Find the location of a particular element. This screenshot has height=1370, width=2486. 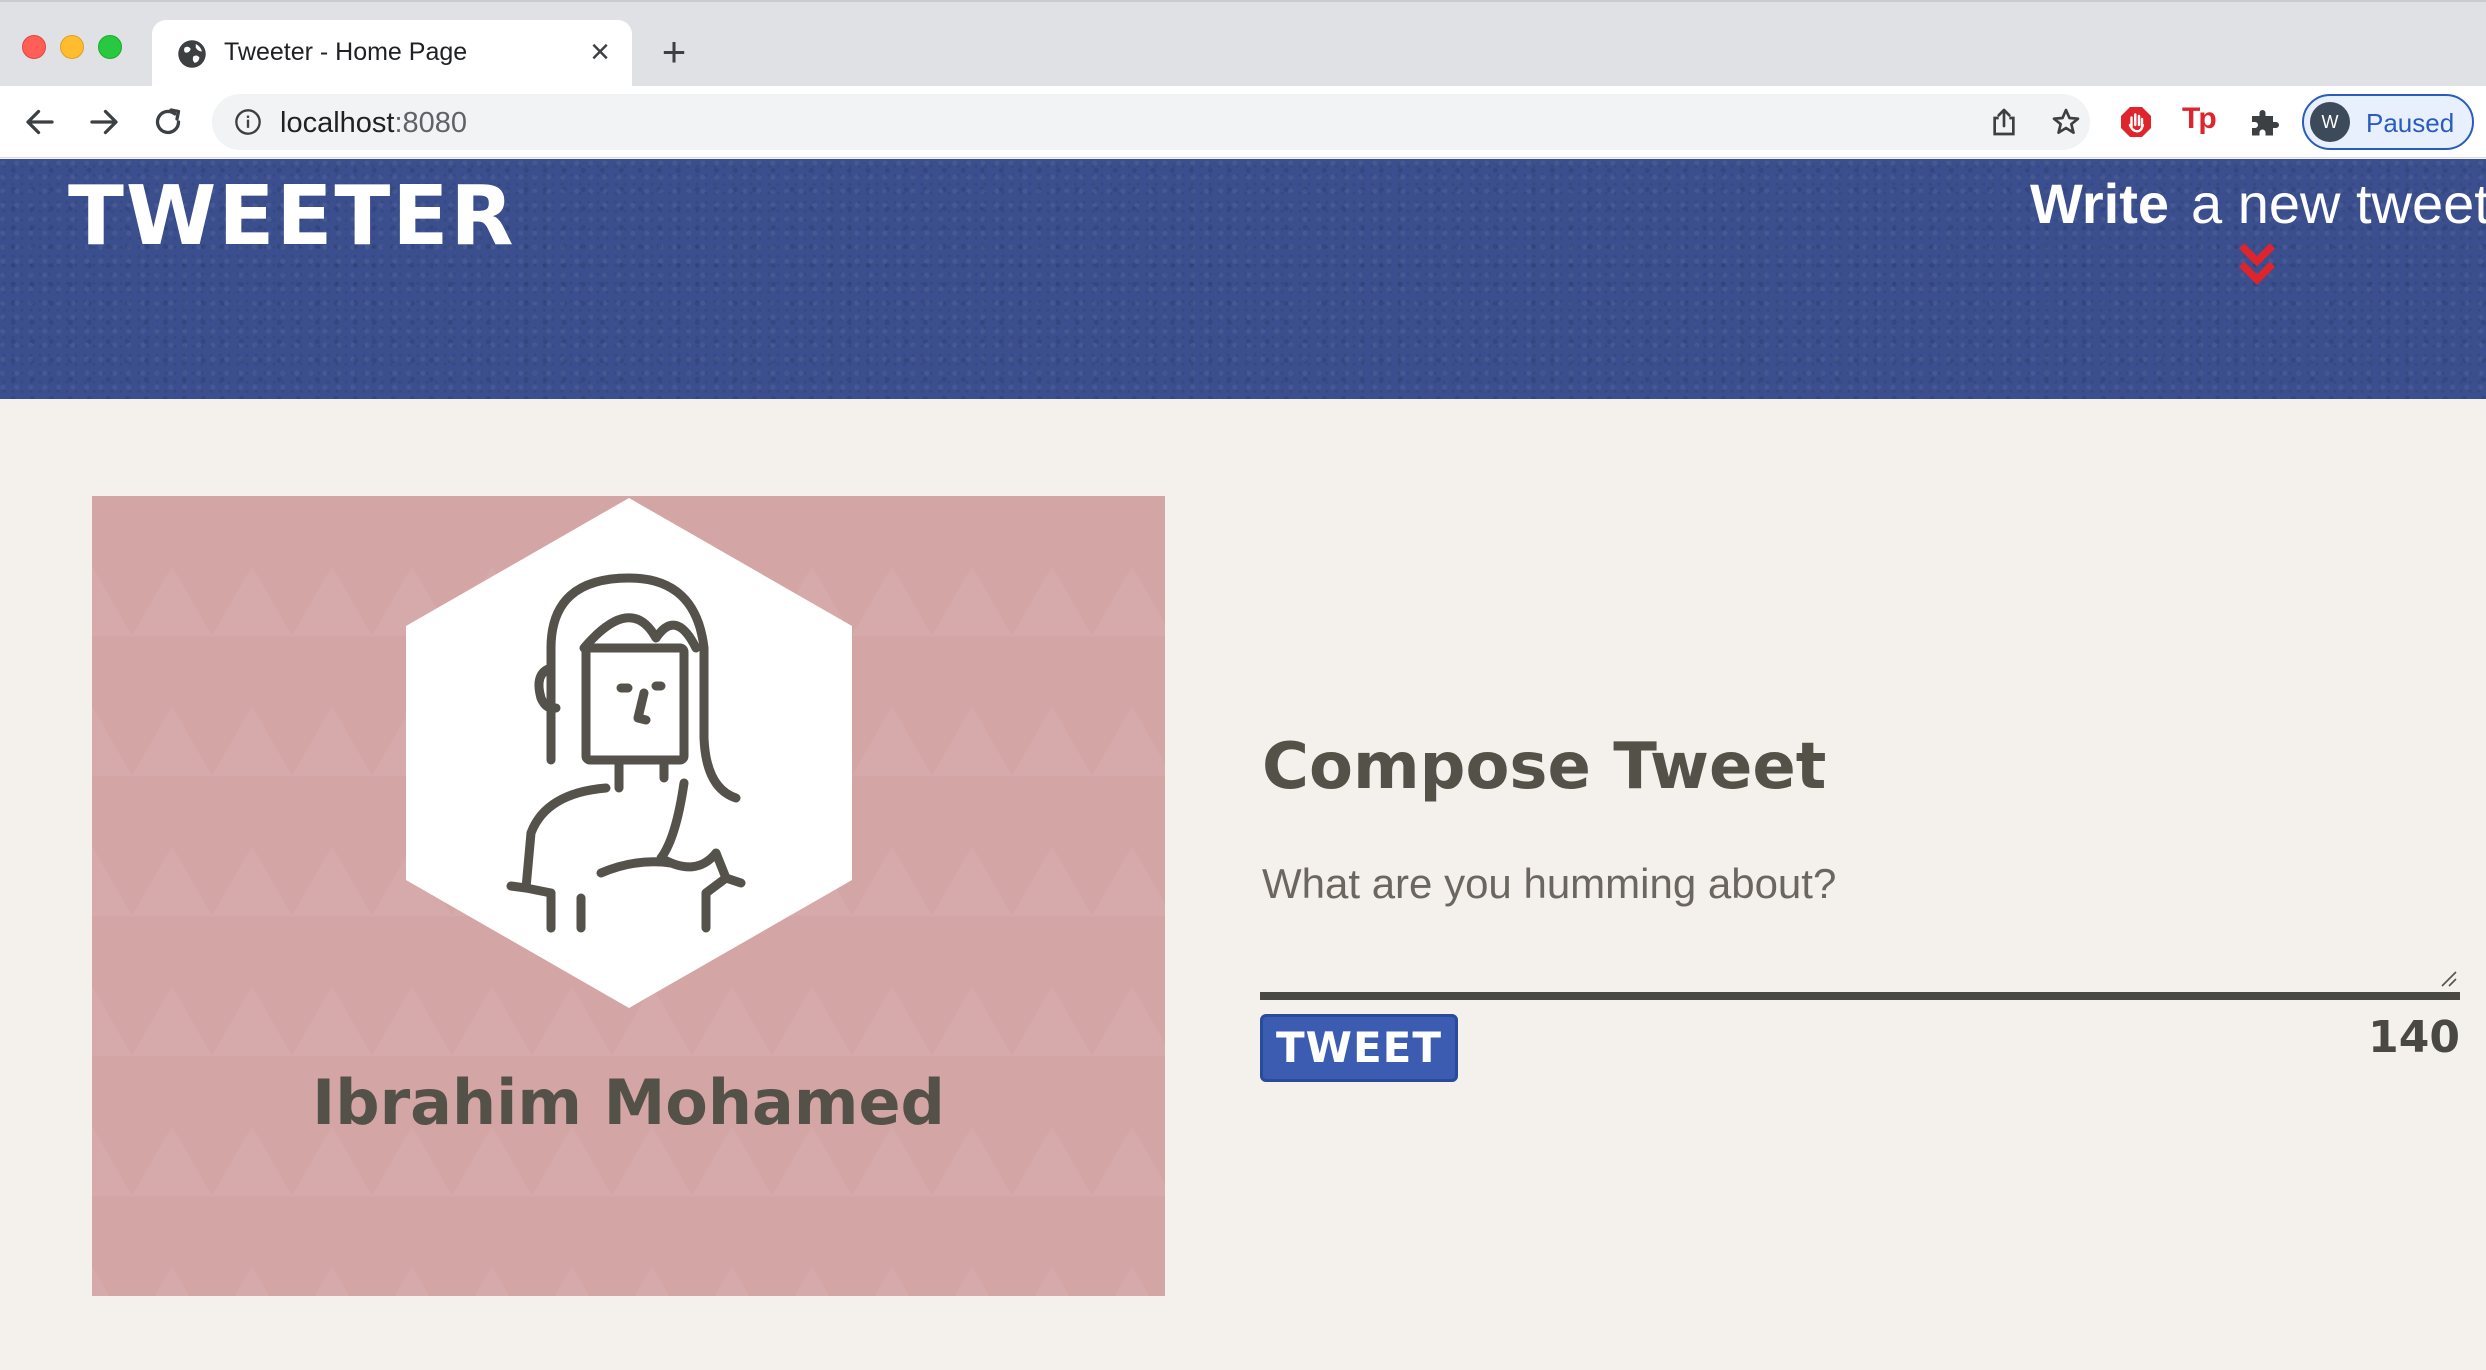

maximize-window-button is located at coordinates (110, 47).